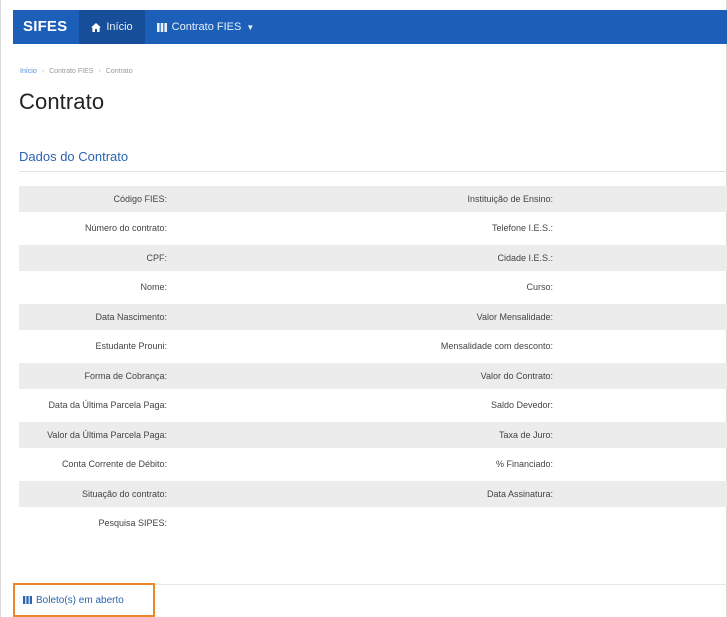  Describe the element at coordinates (71, 71) in the screenshot. I see `breadcrumb-contrato-fies: Contrato FIES` at that location.